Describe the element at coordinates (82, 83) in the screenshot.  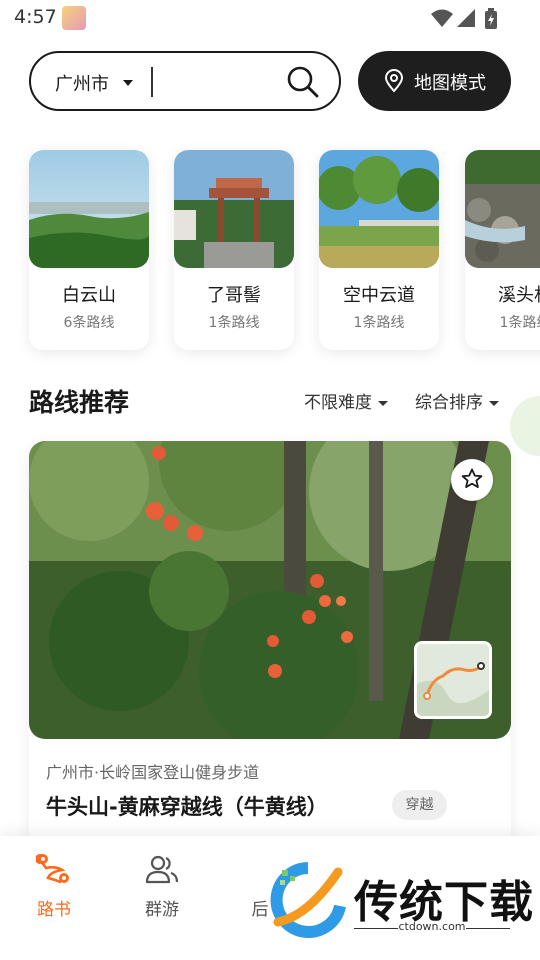
I see `city-selector: 广州市` at that location.